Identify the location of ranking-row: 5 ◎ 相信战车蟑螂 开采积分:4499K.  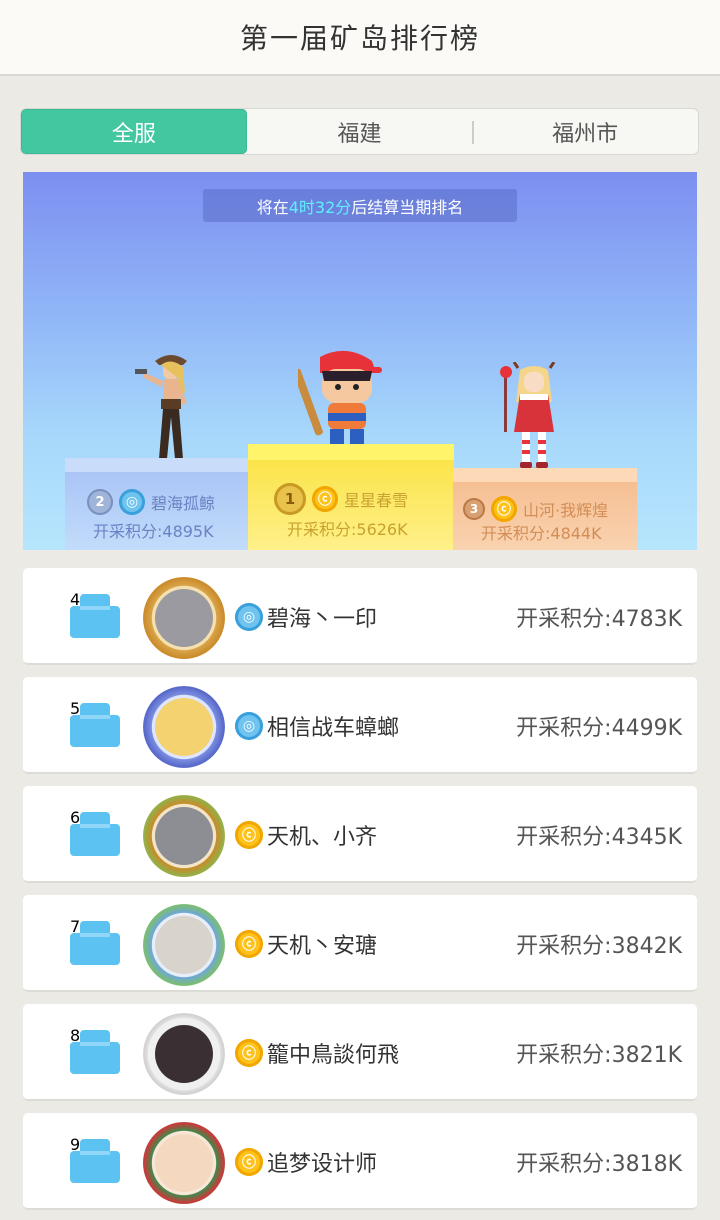
(360, 725).